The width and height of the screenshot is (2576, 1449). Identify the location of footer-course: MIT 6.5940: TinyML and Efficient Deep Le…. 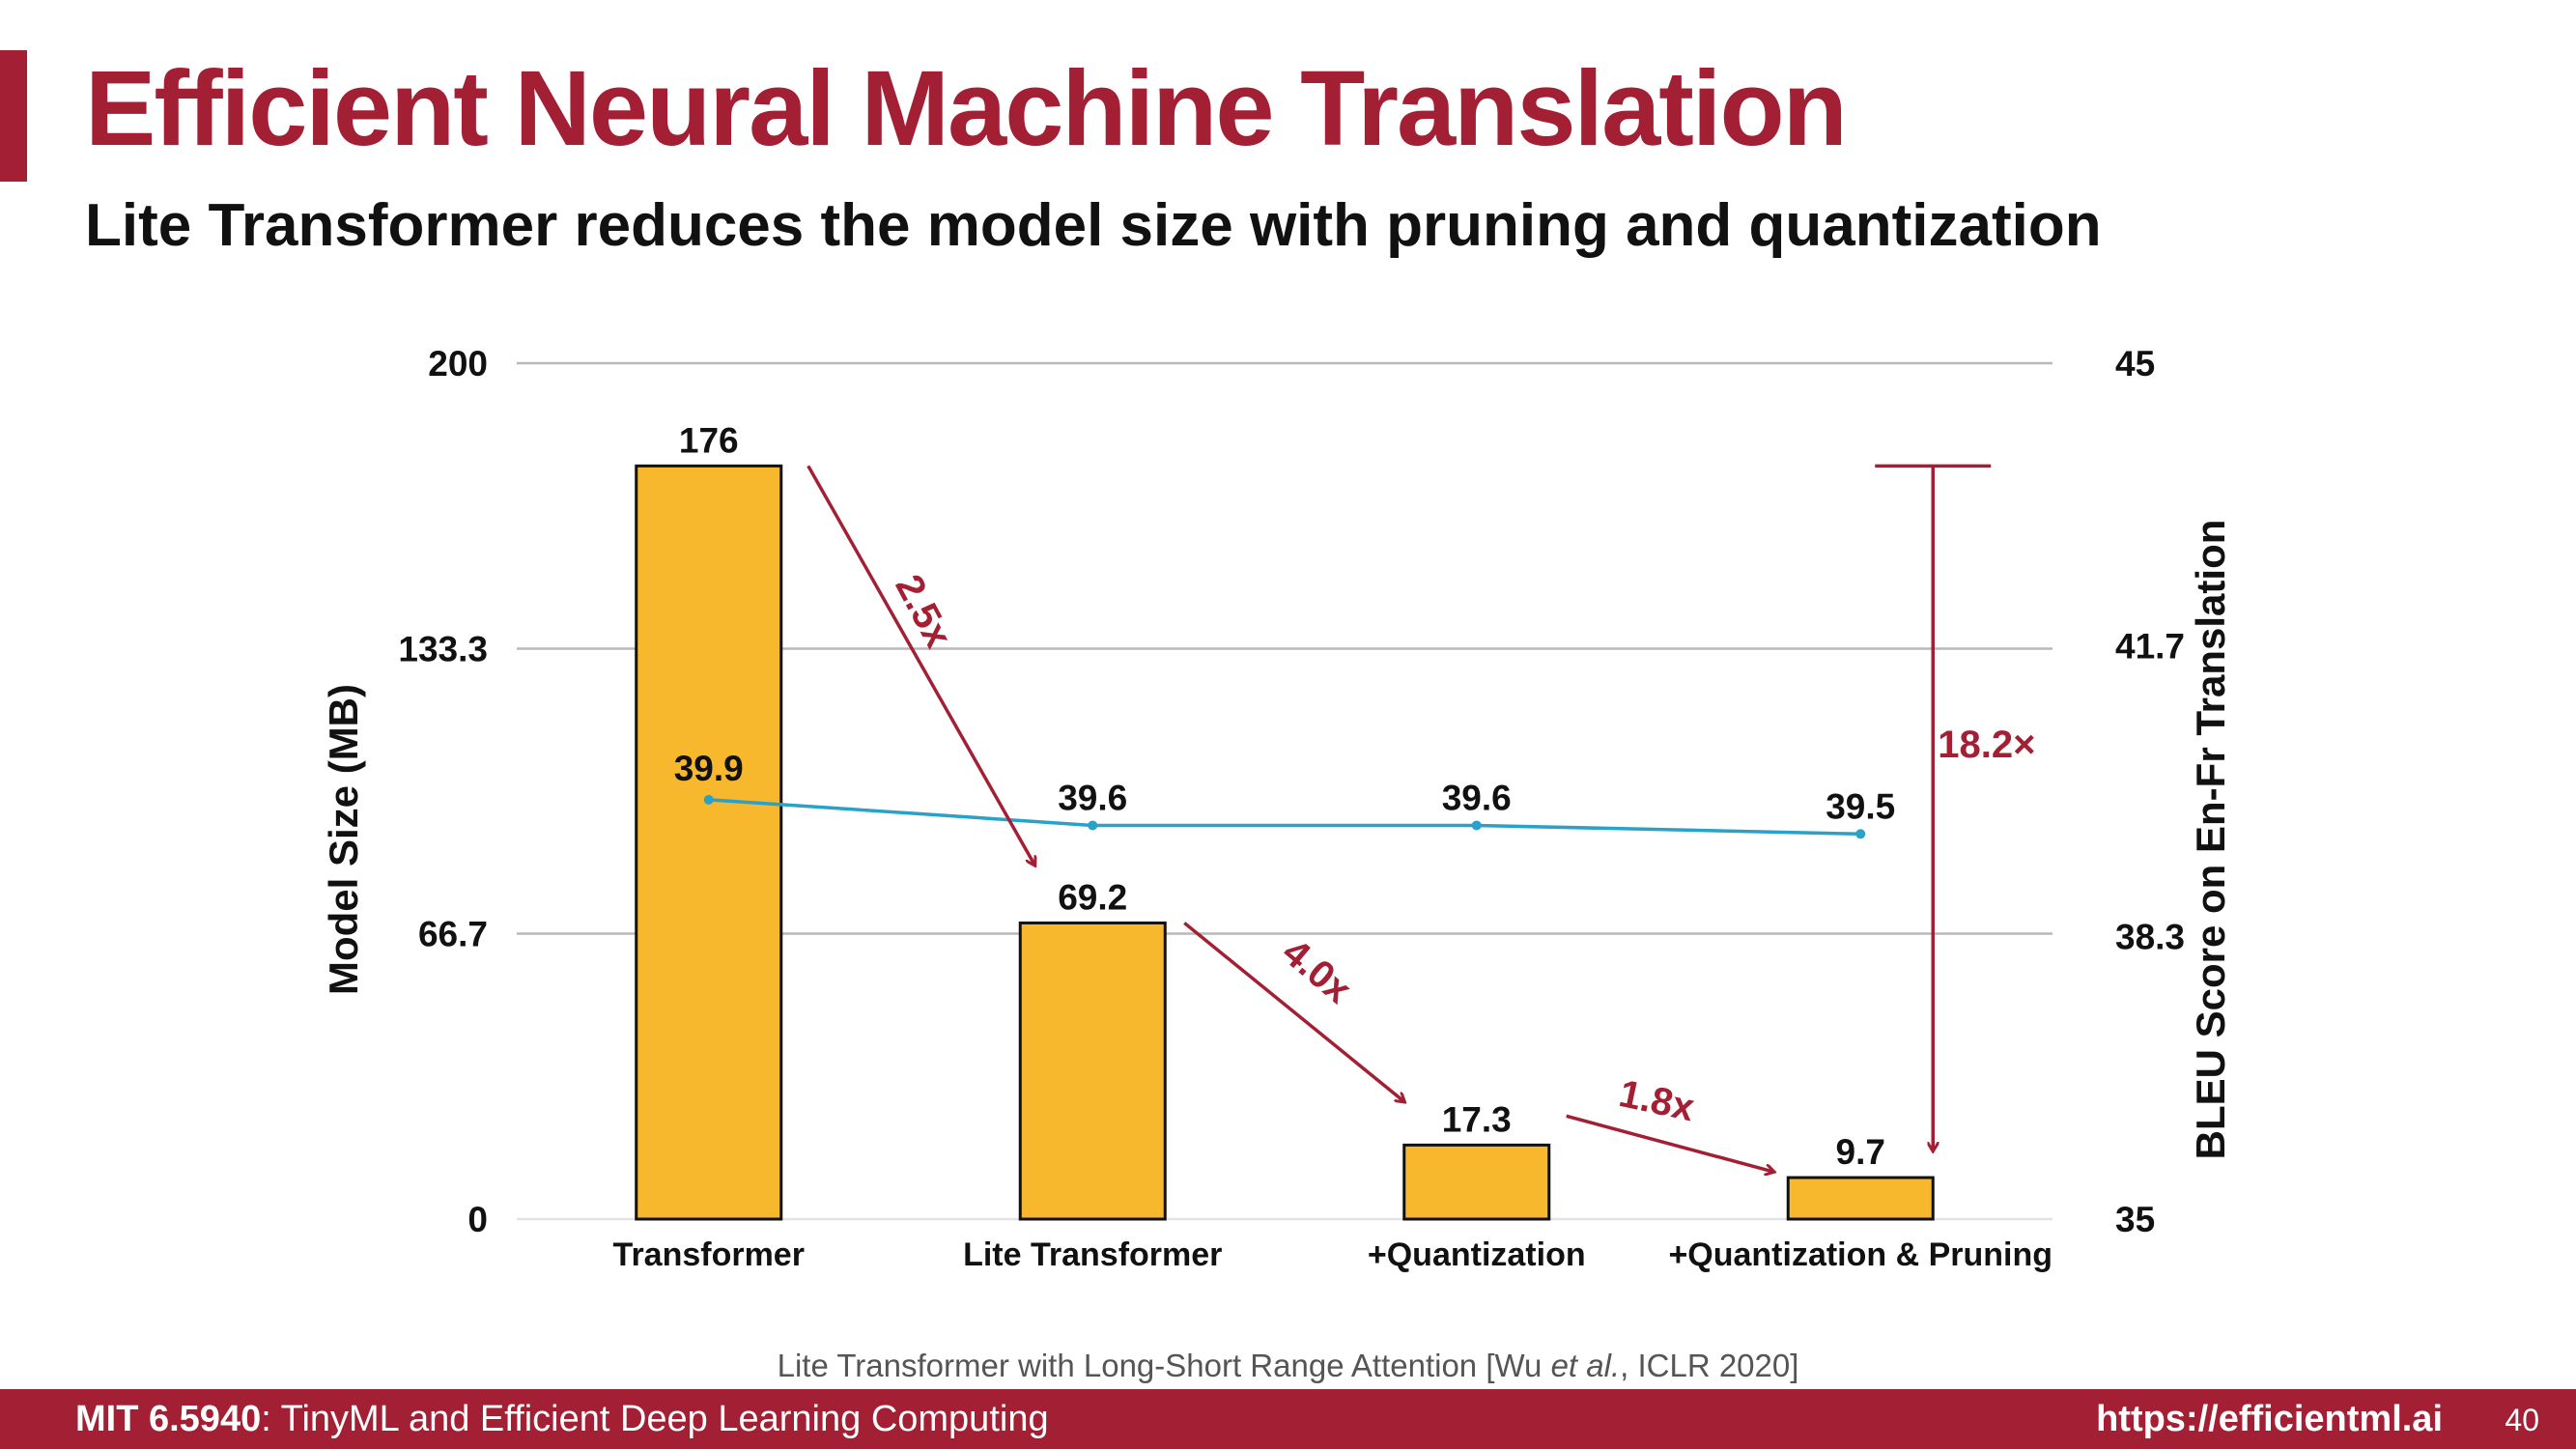
(562, 1419).